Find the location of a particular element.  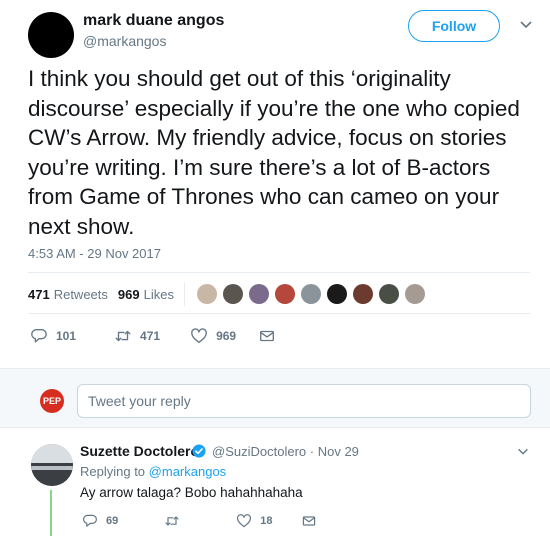

thread-line is located at coordinates (51, 513).